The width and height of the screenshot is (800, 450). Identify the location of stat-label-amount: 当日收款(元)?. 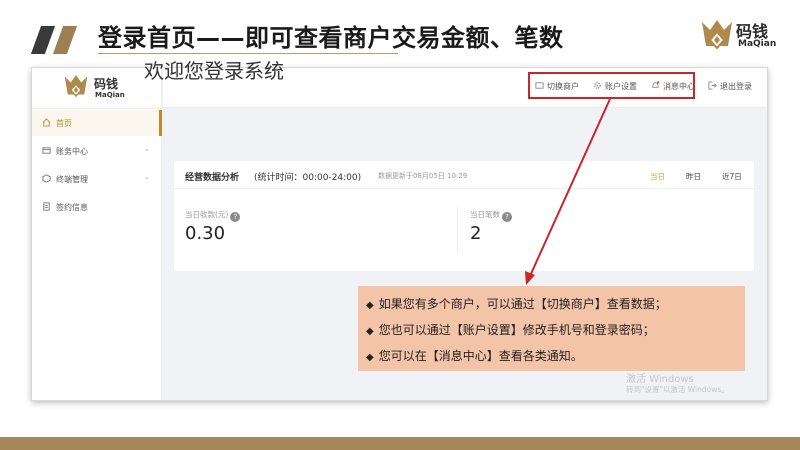
(213, 215).